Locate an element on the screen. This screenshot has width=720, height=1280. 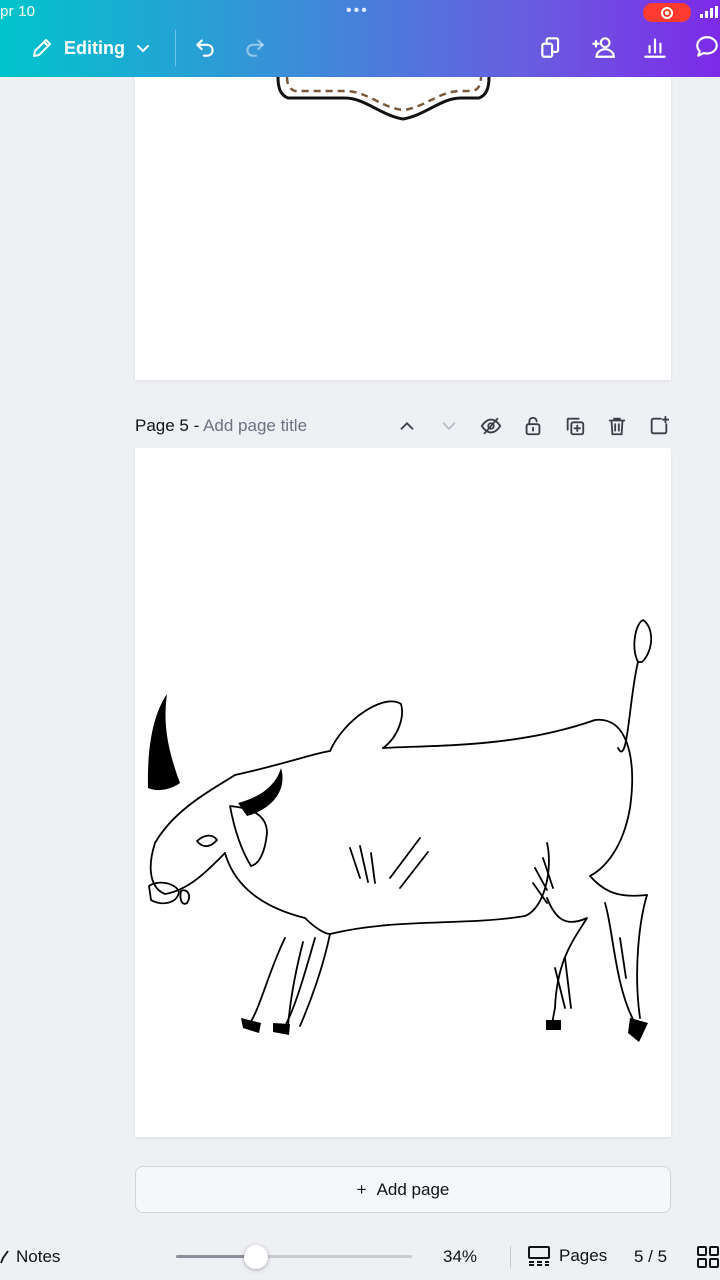
page-title-input: Add page title is located at coordinates (255, 425).